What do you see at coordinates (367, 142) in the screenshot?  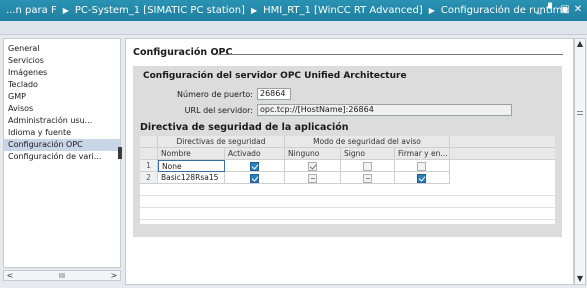 I see `group-header-modes: Modo de seguridad del aviso` at bounding box center [367, 142].